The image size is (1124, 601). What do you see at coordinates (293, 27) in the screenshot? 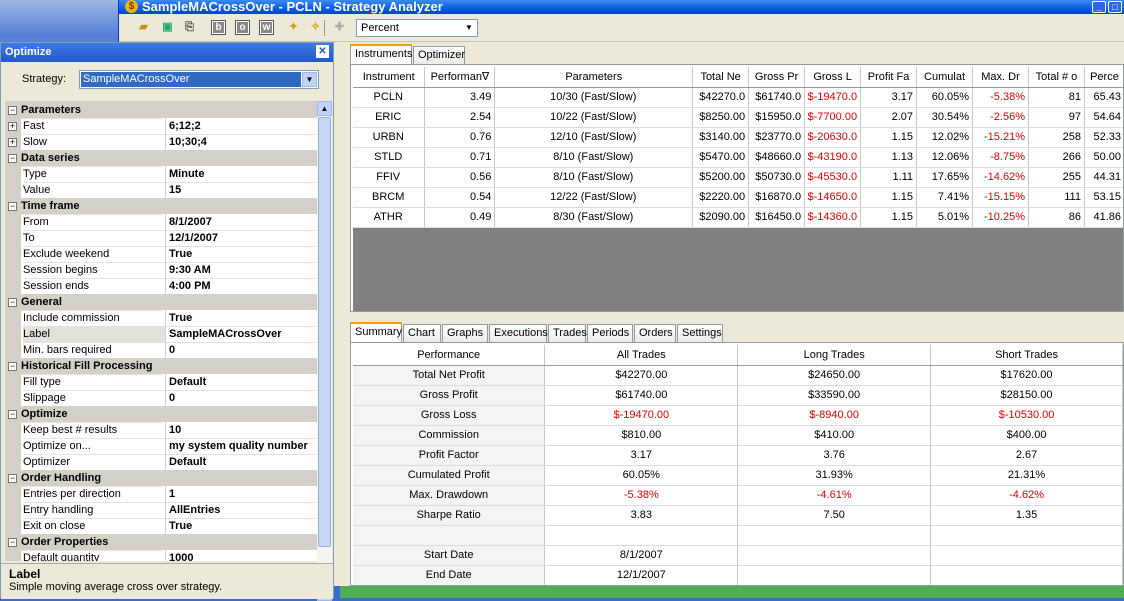
I see `wand-icon: ✦` at bounding box center [293, 27].